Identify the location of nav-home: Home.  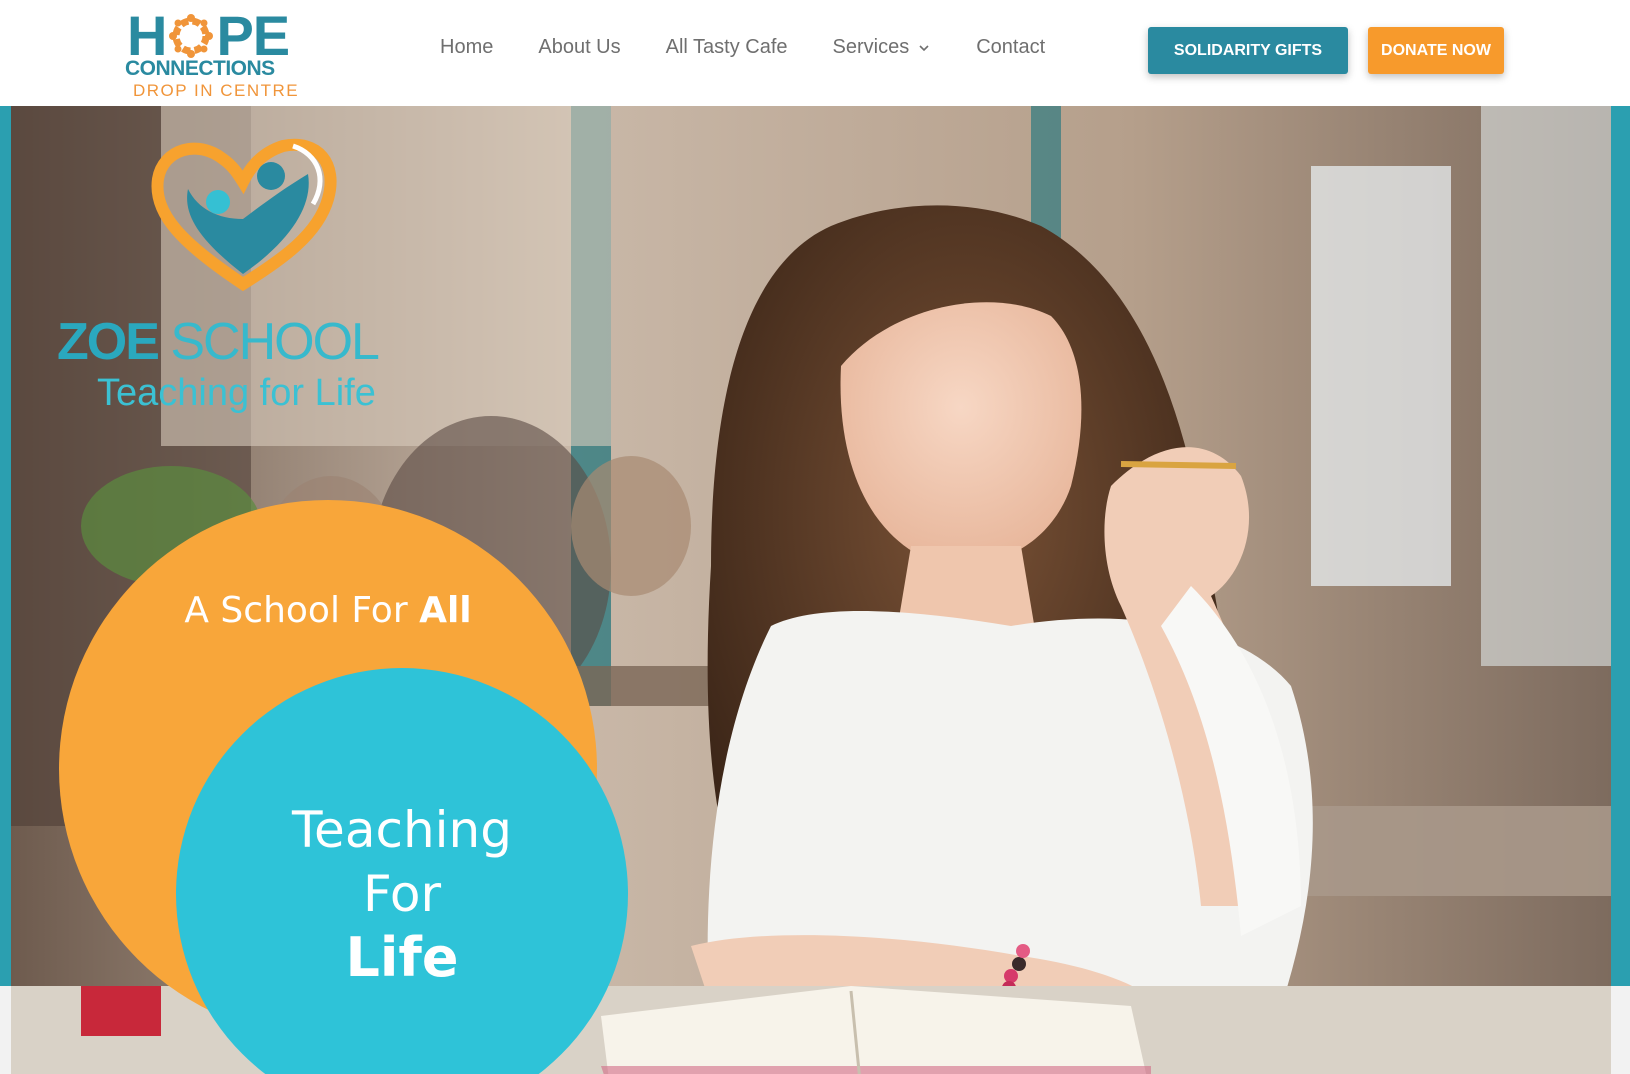
(466, 47).